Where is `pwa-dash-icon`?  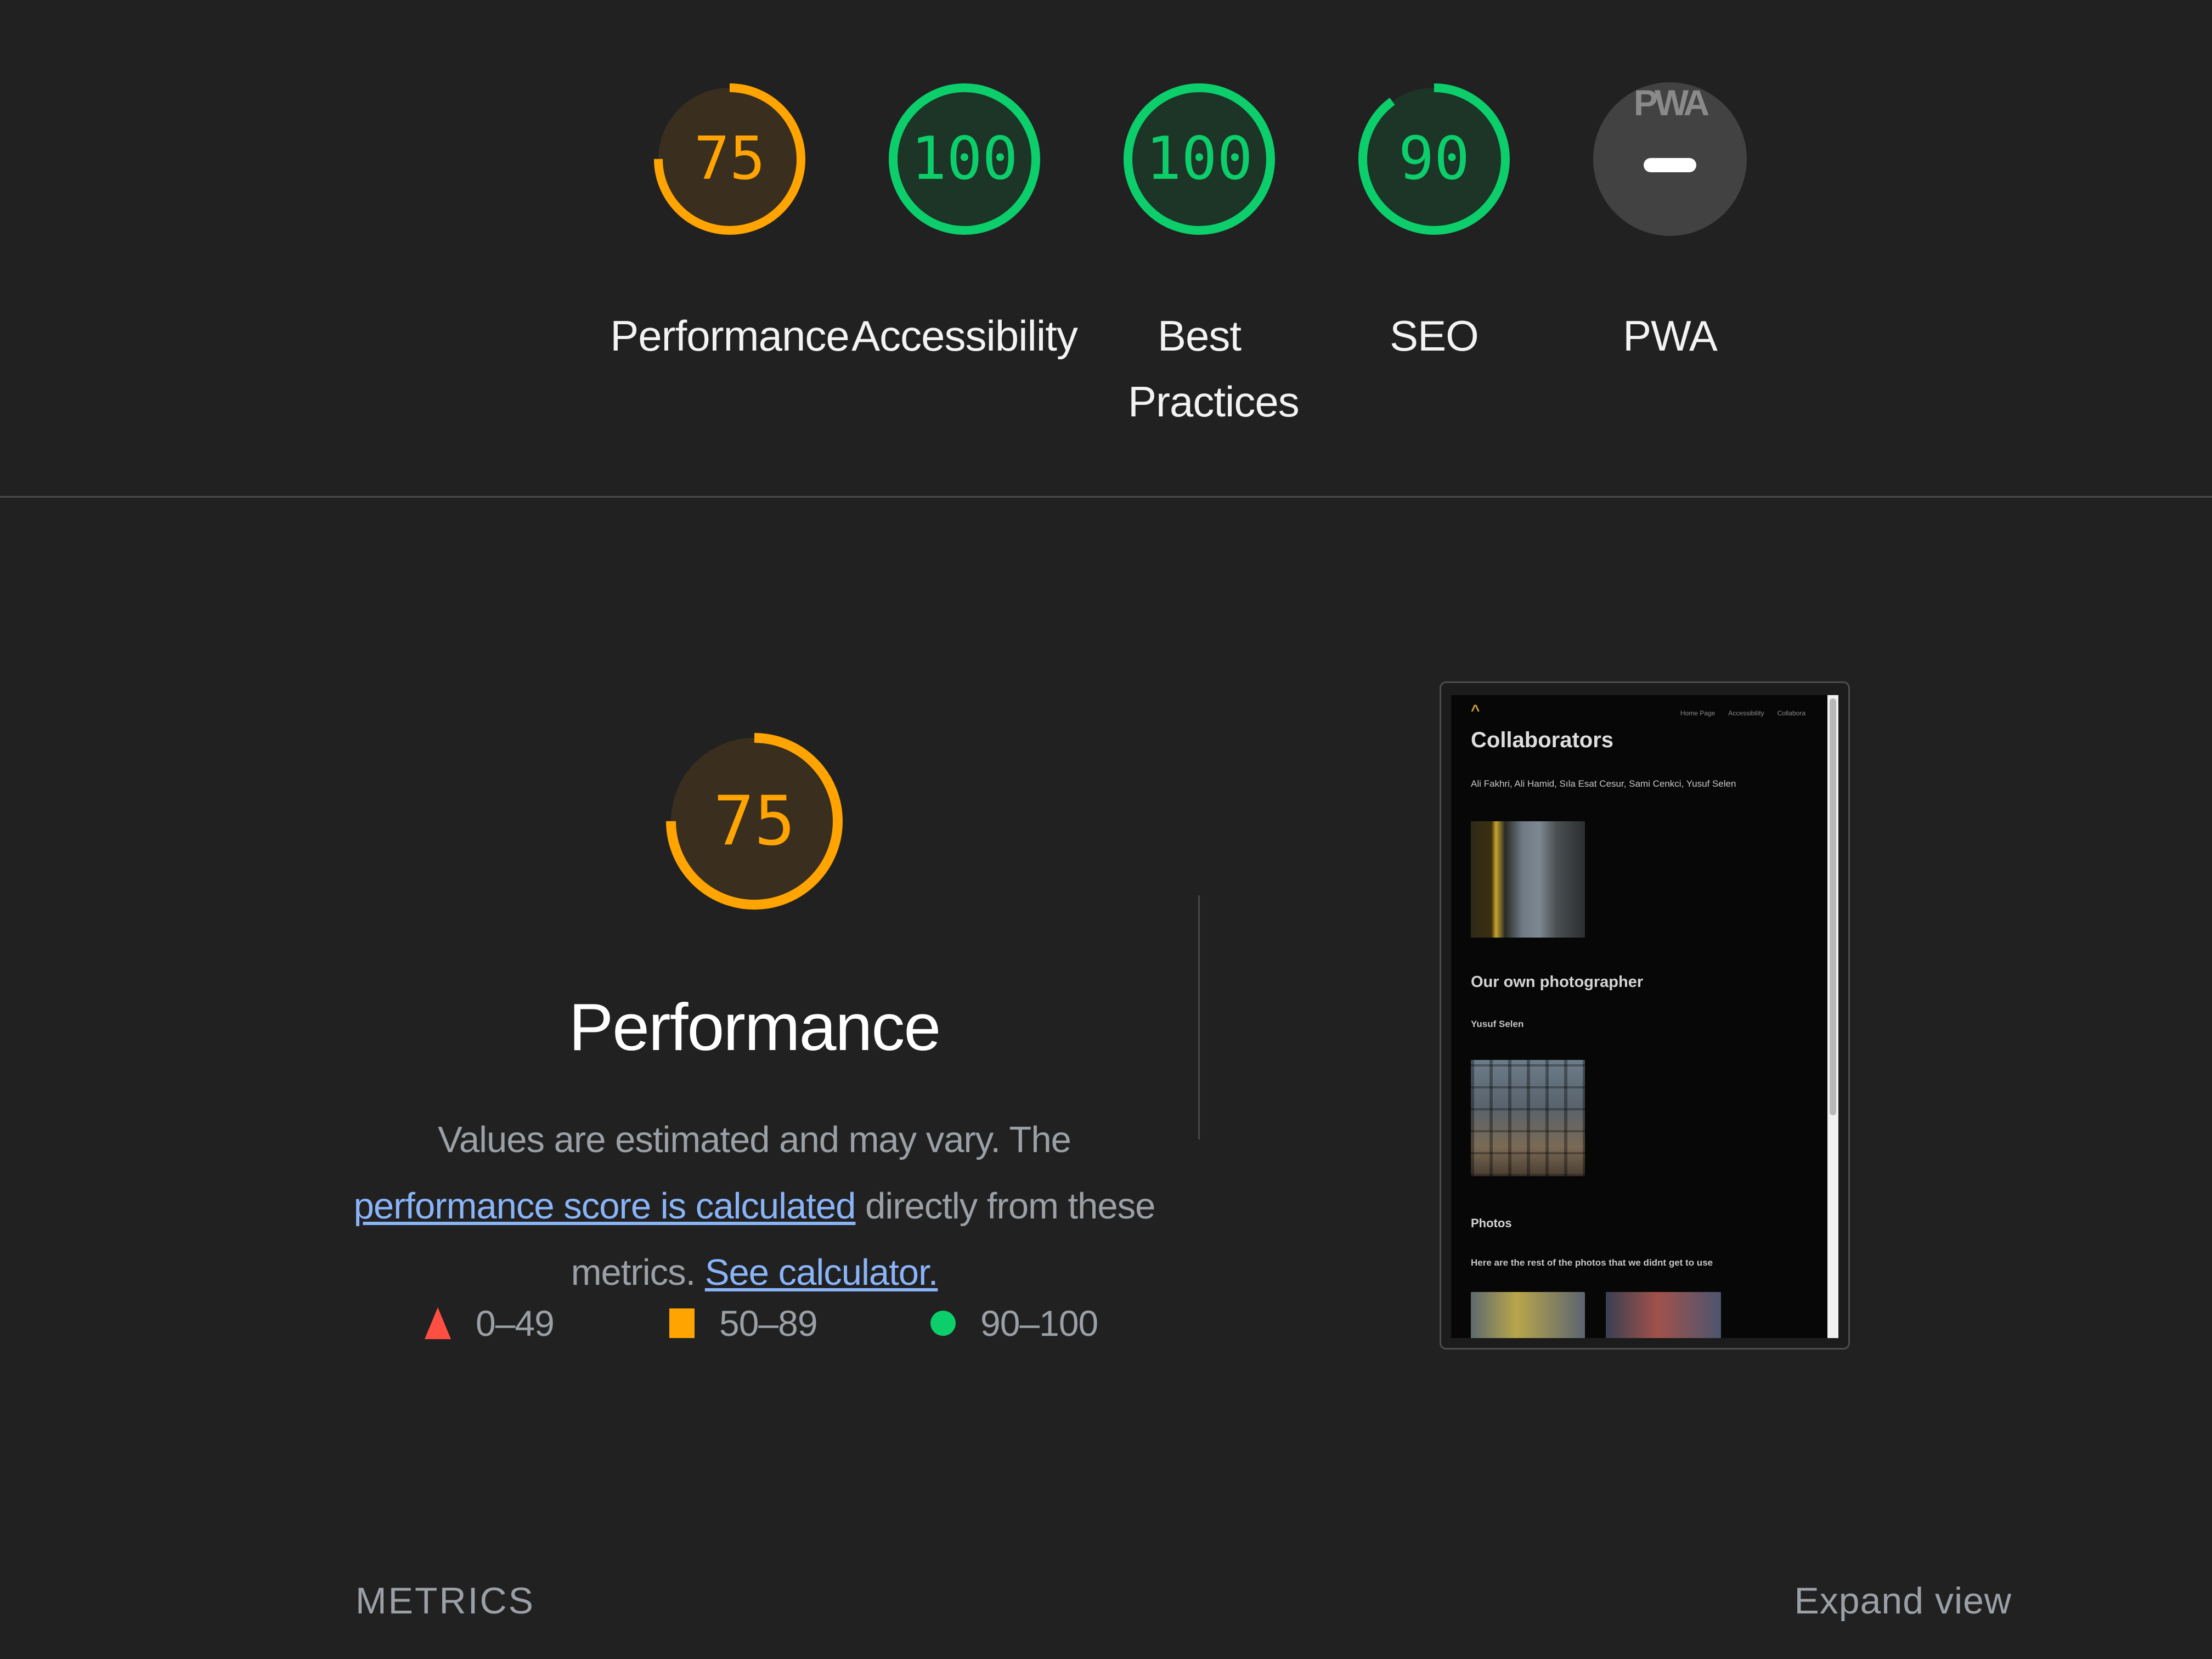 pwa-dash-icon is located at coordinates (1670, 165).